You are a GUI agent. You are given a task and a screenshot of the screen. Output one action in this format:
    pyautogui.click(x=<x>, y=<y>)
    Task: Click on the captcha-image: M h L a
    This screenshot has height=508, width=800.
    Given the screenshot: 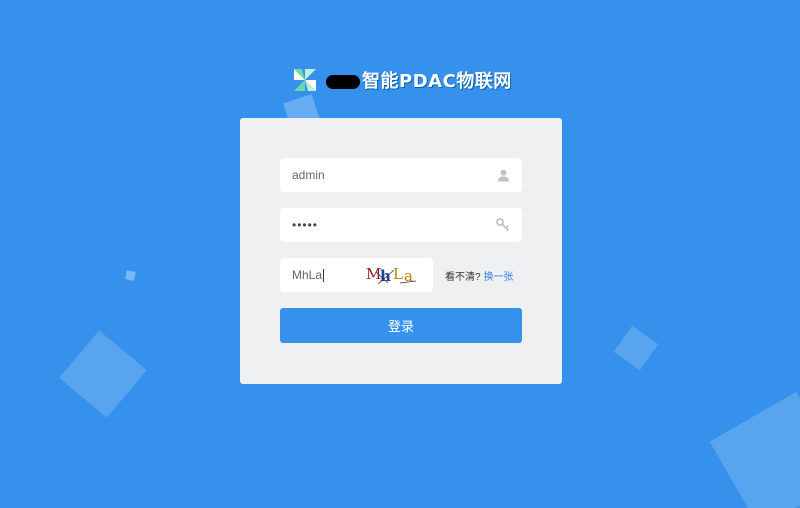 What is the action you would take?
    pyautogui.click(x=393, y=275)
    